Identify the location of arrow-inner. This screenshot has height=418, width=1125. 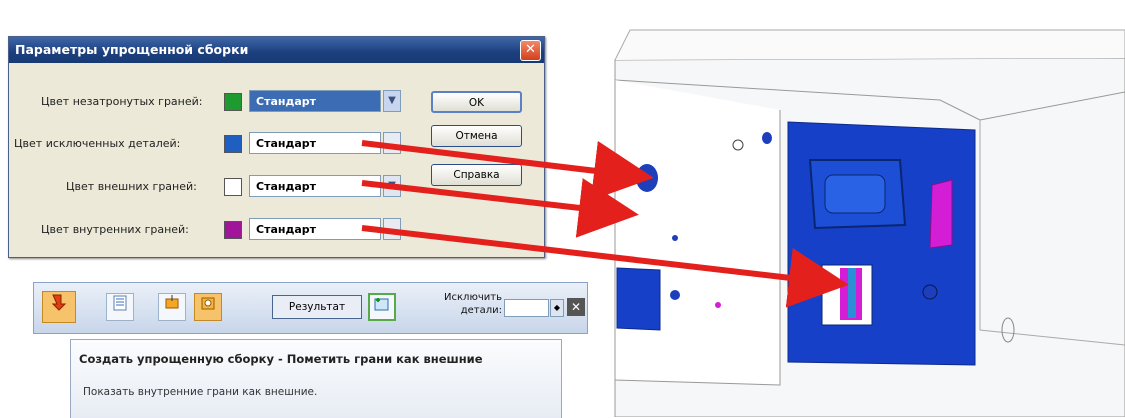
(605, 266).